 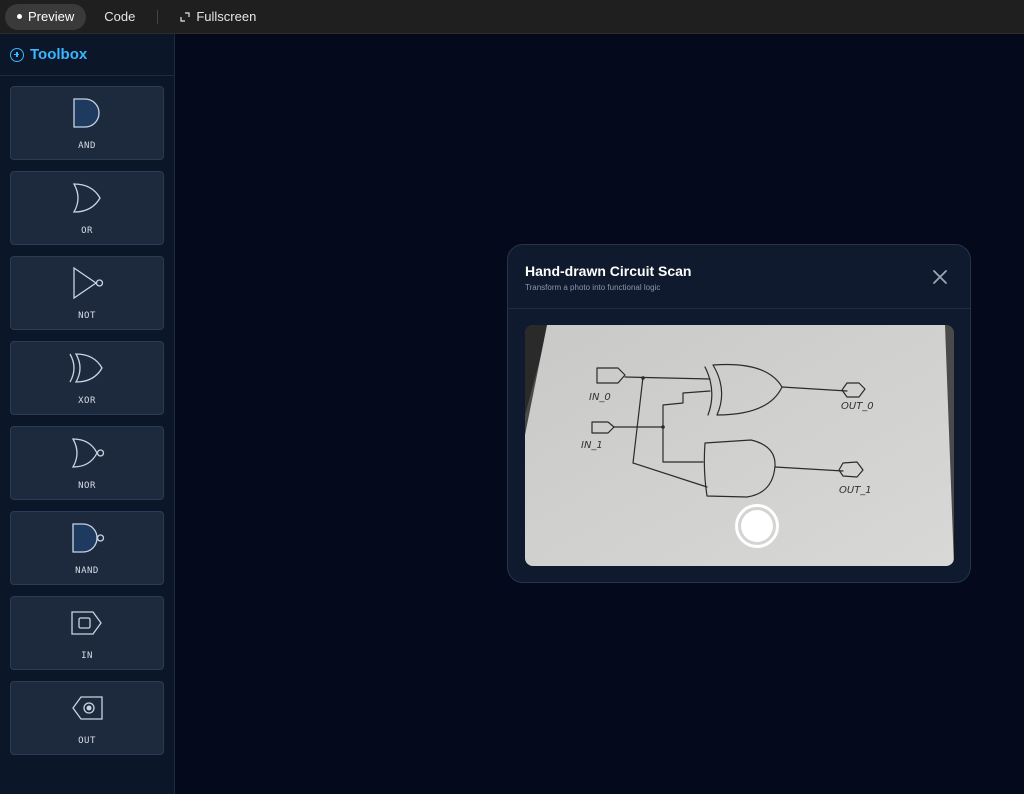 What do you see at coordinates (17, 54) in the screenshot?
I see `plus-circle-icon` at bounding box center [17, 54].